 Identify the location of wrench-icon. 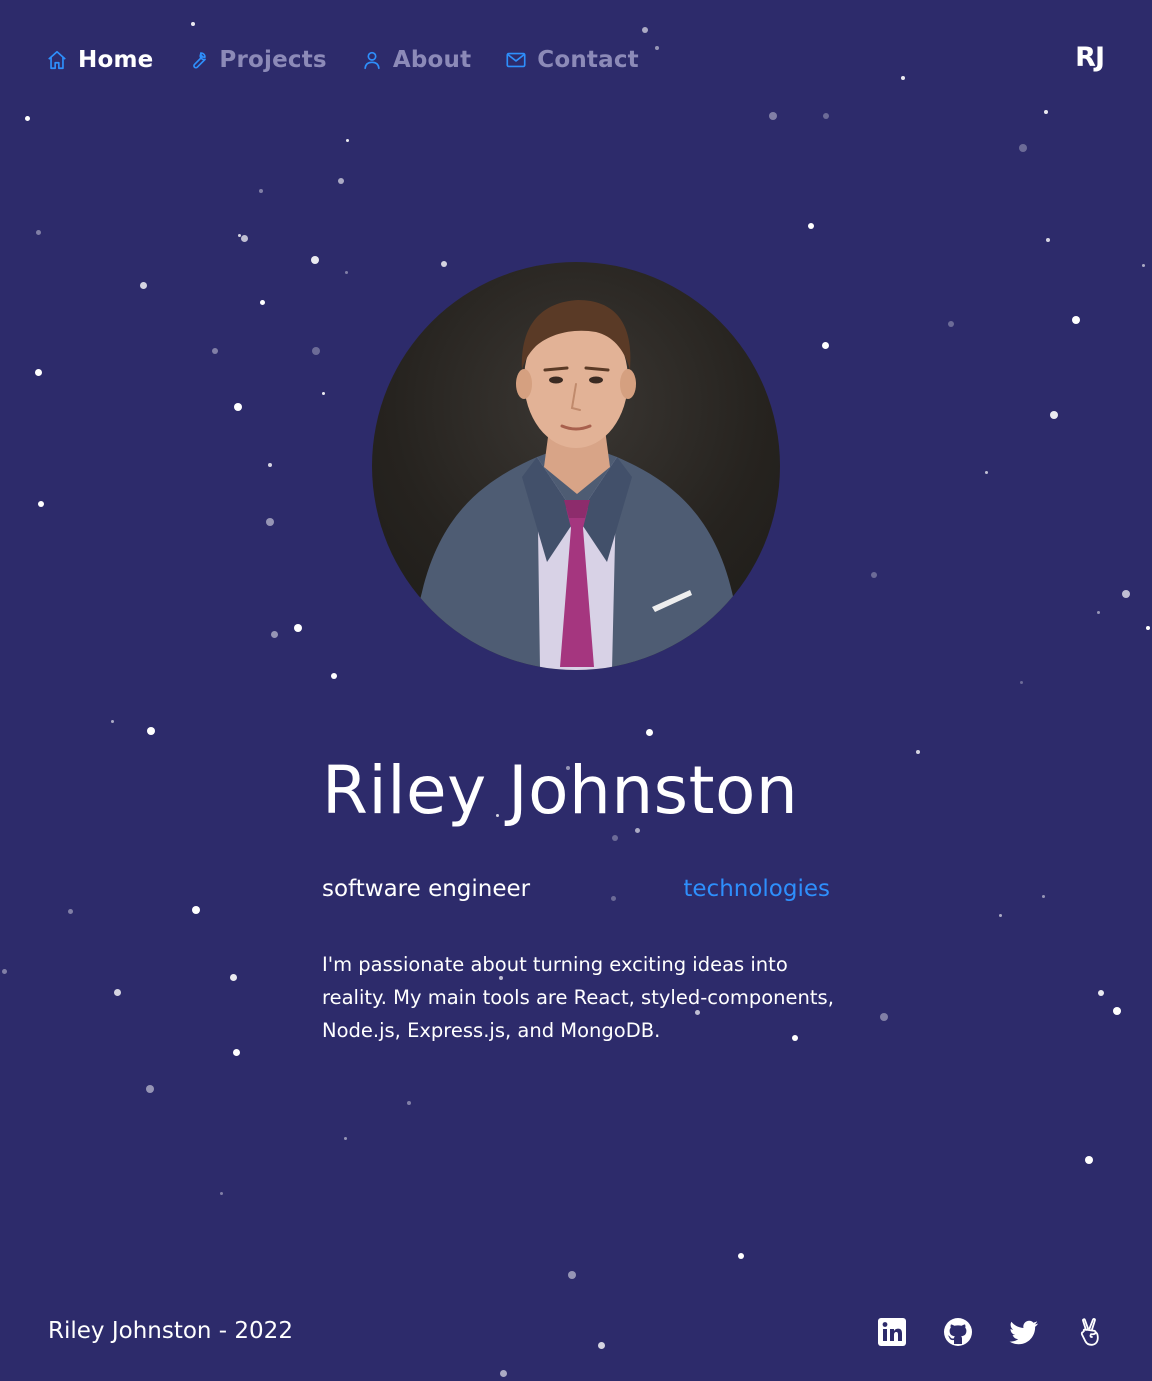
(200, 60).